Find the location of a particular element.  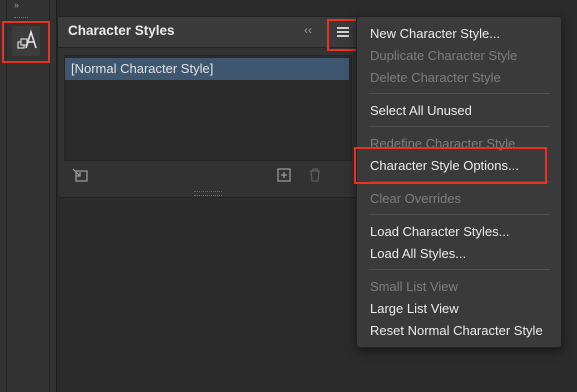

list-item: [Normal Character Style] is located at coordinates (207, 69).